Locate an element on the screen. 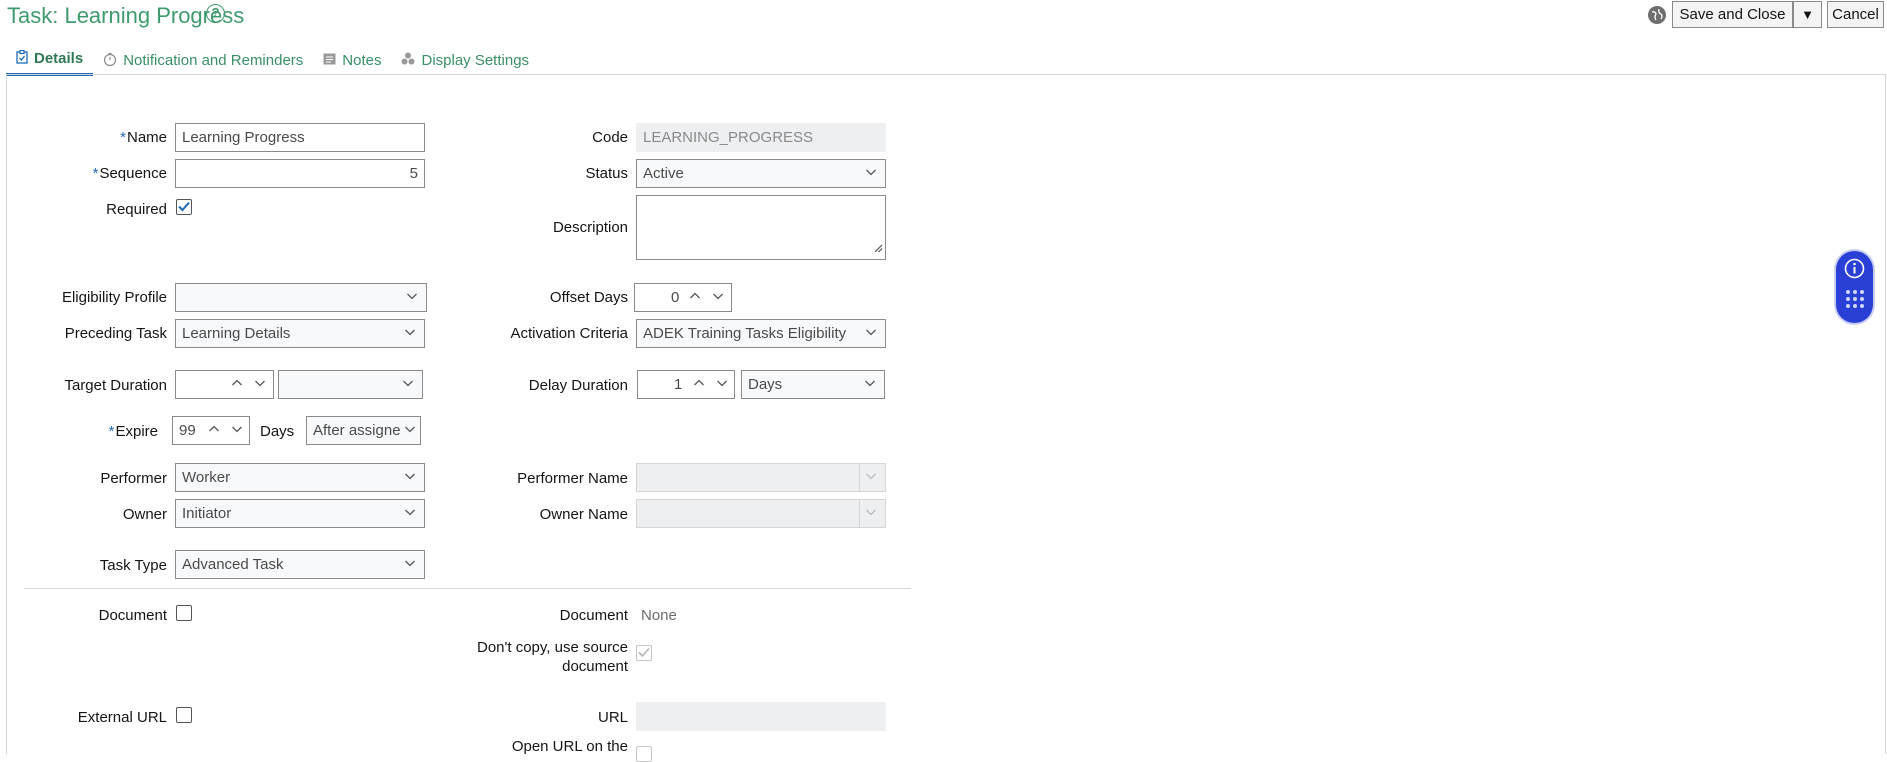 Image resolution: width=1887 pixels, height=762 pixels. owner-label: Owner is located at coordinates (144, 514).